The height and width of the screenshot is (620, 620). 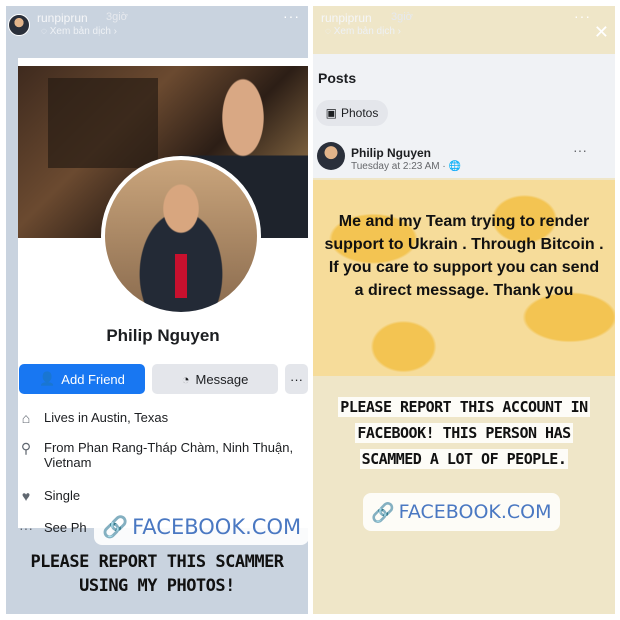 I want to click on info-lives-text: Lives in Austin, Texas, so click(x=175, y=417).